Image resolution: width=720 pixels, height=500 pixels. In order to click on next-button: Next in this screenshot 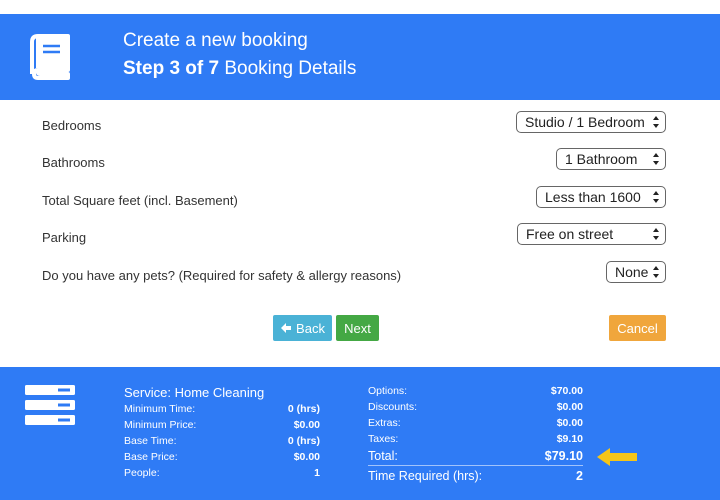, I will do `click(357, 328)`.